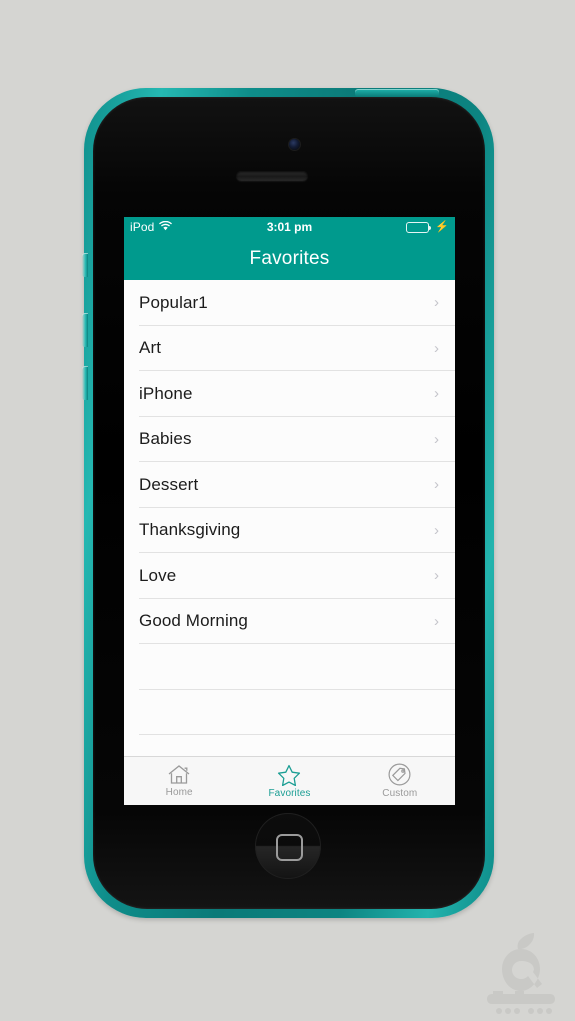  I want to click on list-item-label: iPhone, so click(166, 393).